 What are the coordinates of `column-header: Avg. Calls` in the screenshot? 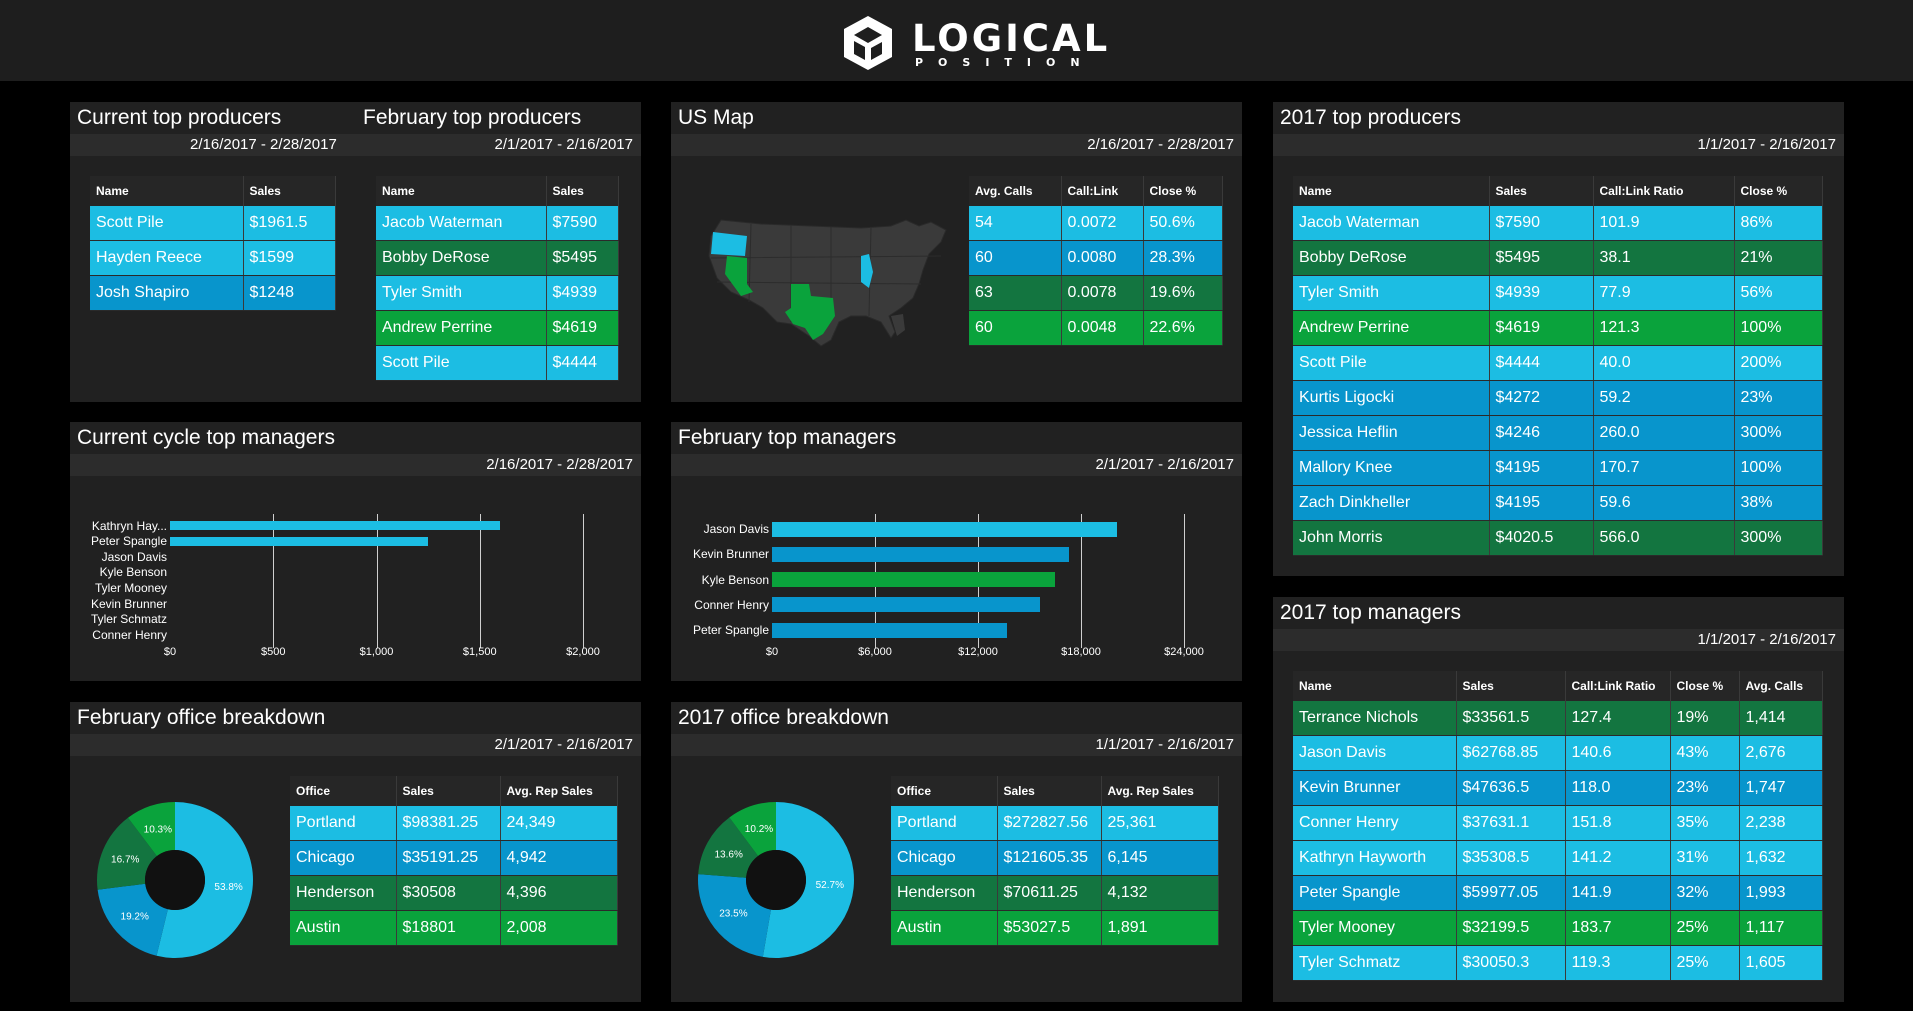 It's located at (1781, 686).